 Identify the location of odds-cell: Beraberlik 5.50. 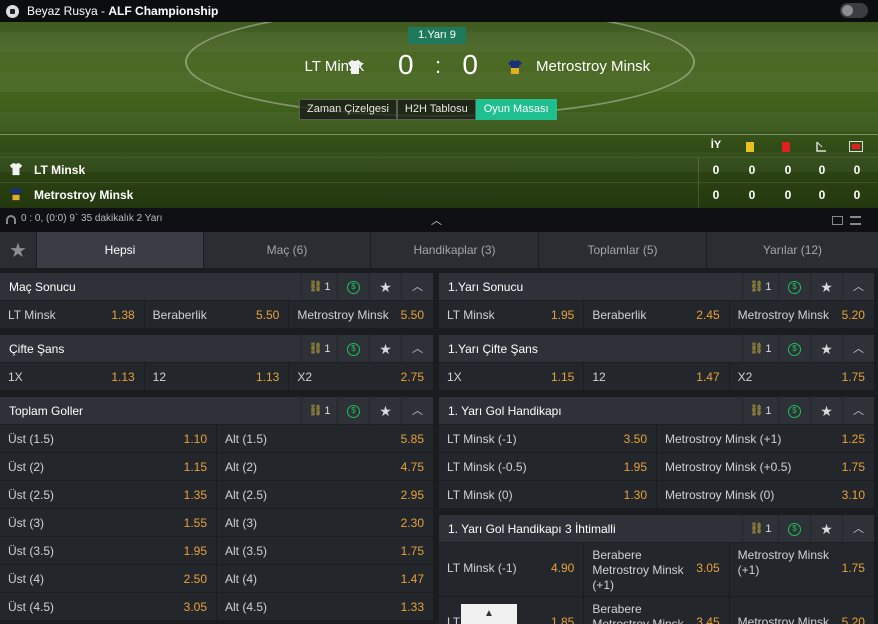
(217, 314).